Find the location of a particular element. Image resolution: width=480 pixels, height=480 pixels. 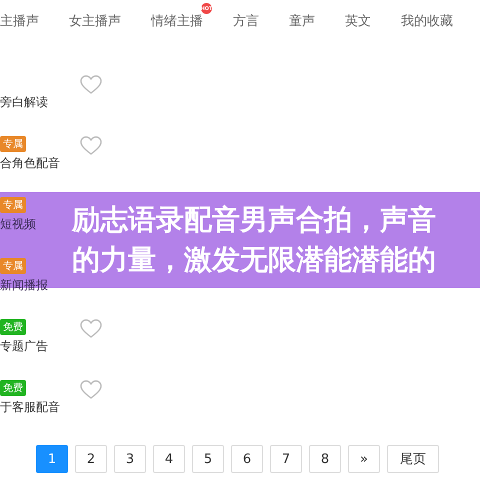

voice-description: 专题广告 is located at coordinates (24, 346).